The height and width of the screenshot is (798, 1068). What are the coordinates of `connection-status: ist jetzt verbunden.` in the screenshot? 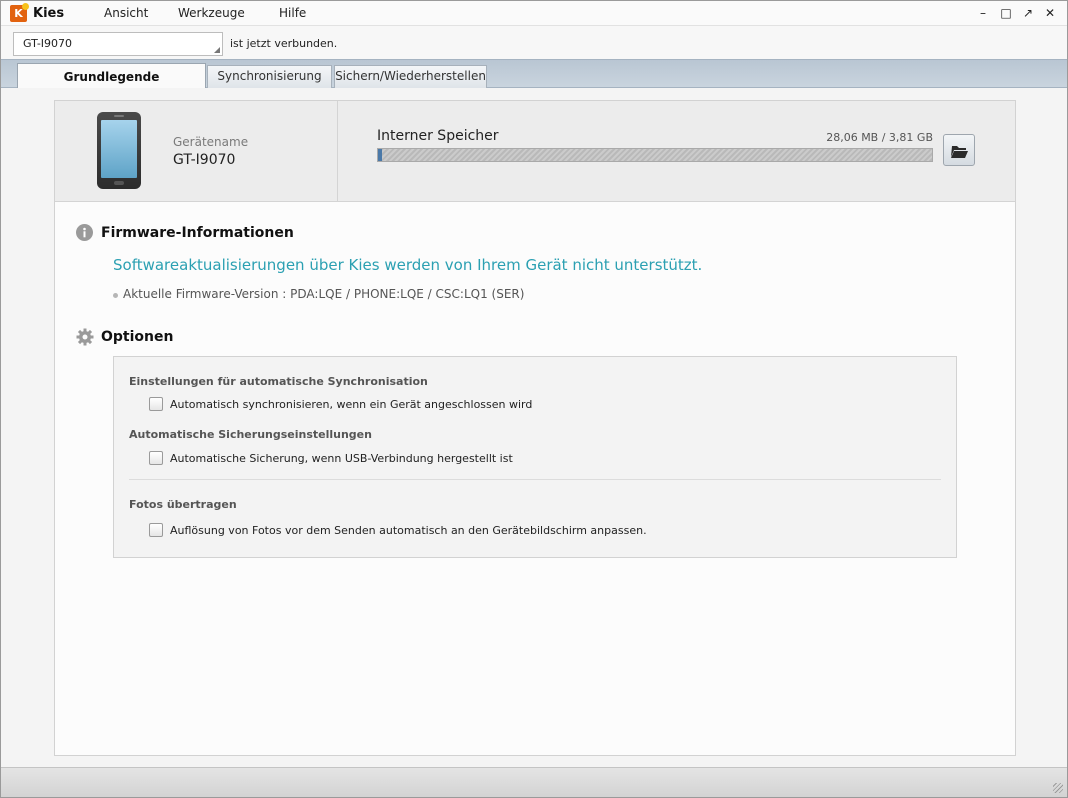 It's located at (284, 43).